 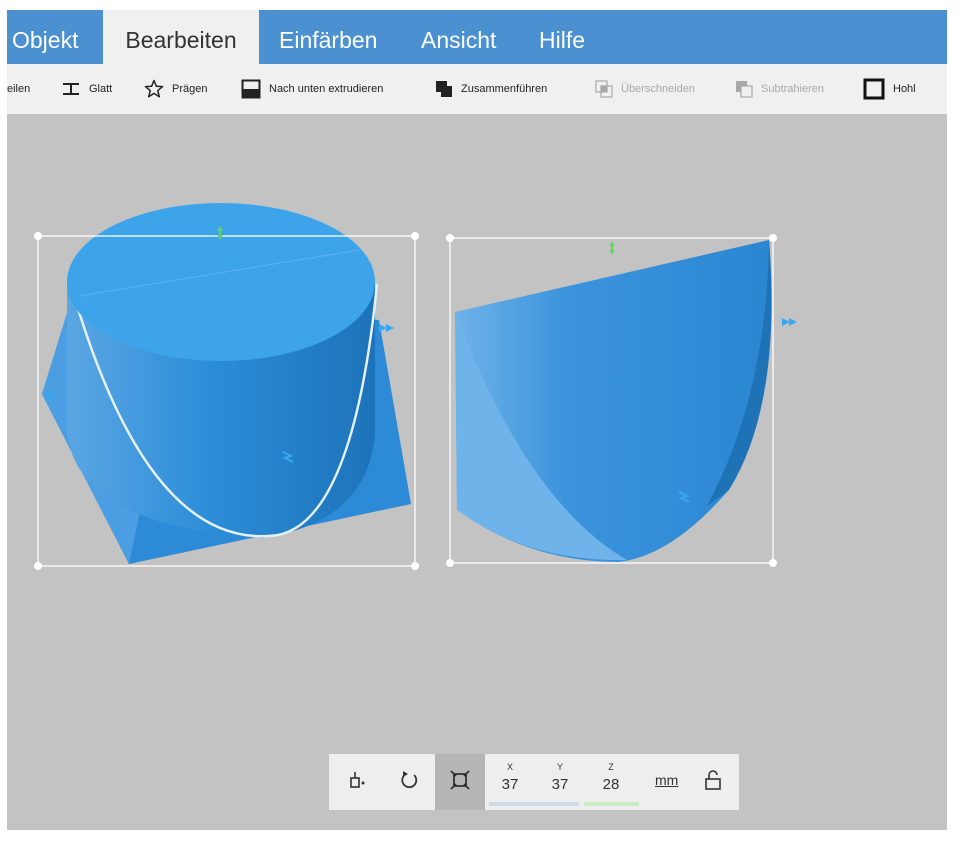 What do you see at coordinates (71, 89) in the screenshot?
I see `smooth-icon` at bounding box center [71, 89].